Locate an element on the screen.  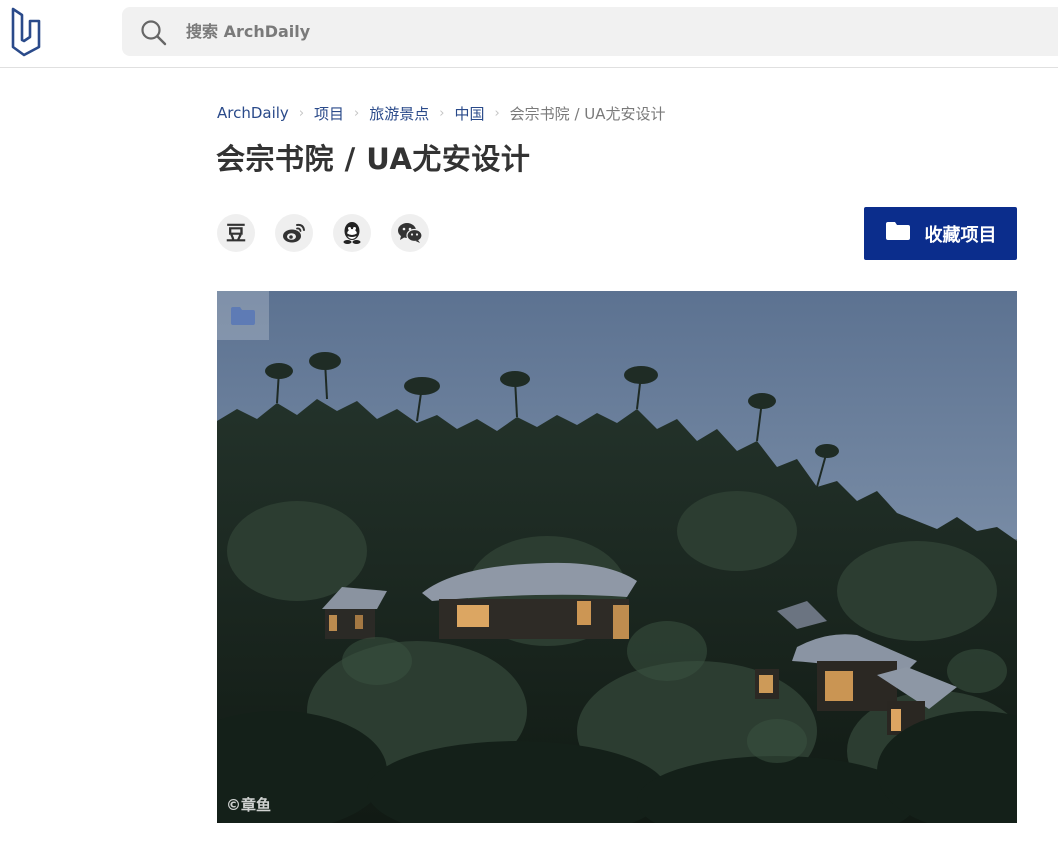
archdaily-logo-icon is located at coordinates (26, 32).